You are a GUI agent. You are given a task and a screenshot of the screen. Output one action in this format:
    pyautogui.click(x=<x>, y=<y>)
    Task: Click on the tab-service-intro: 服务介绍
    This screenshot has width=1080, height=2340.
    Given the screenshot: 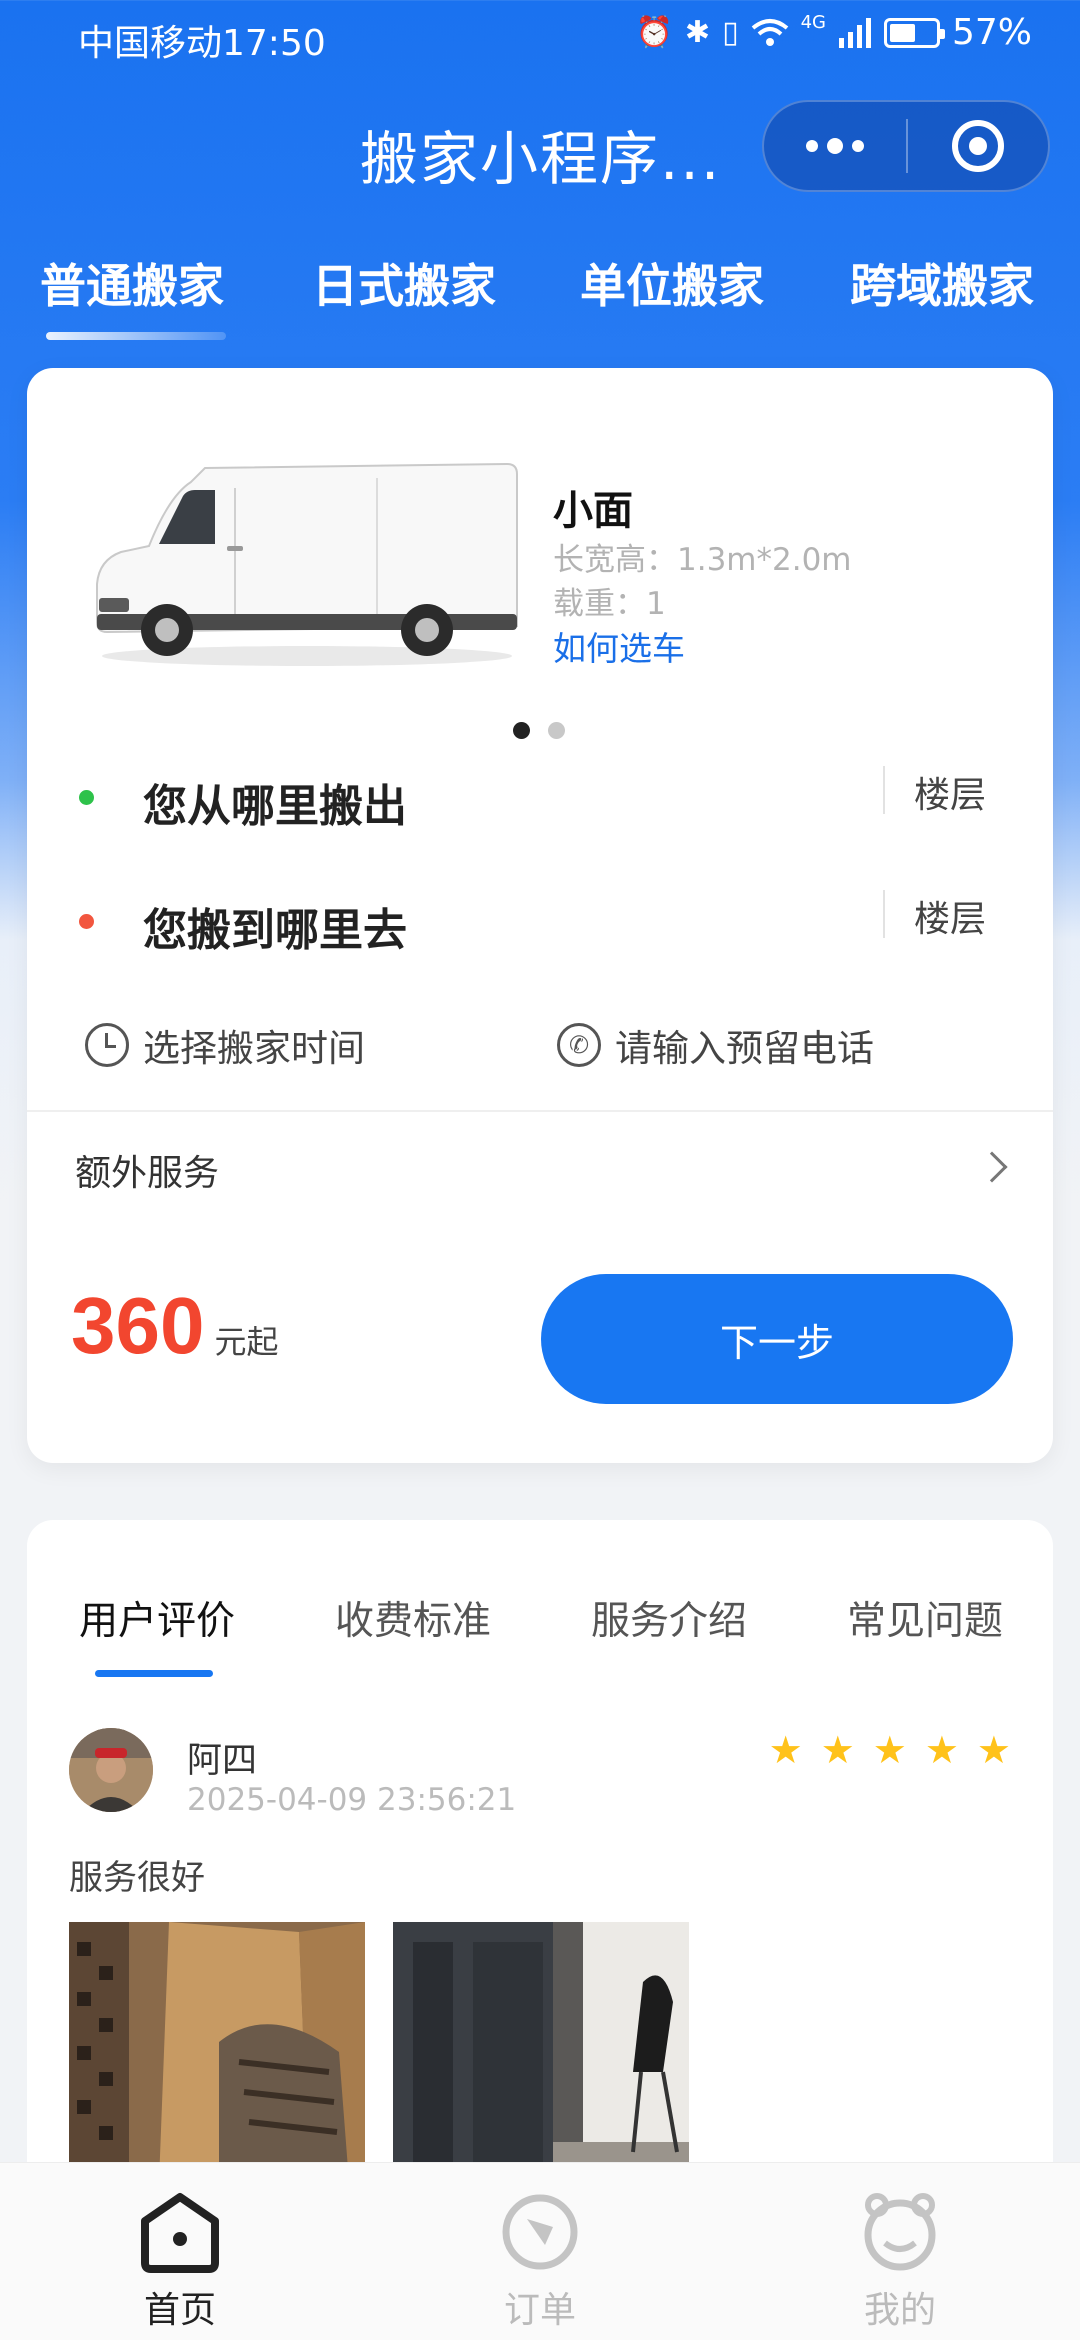 What is the action you would take?
    pyautogui.click(x=669, y=1618)
    